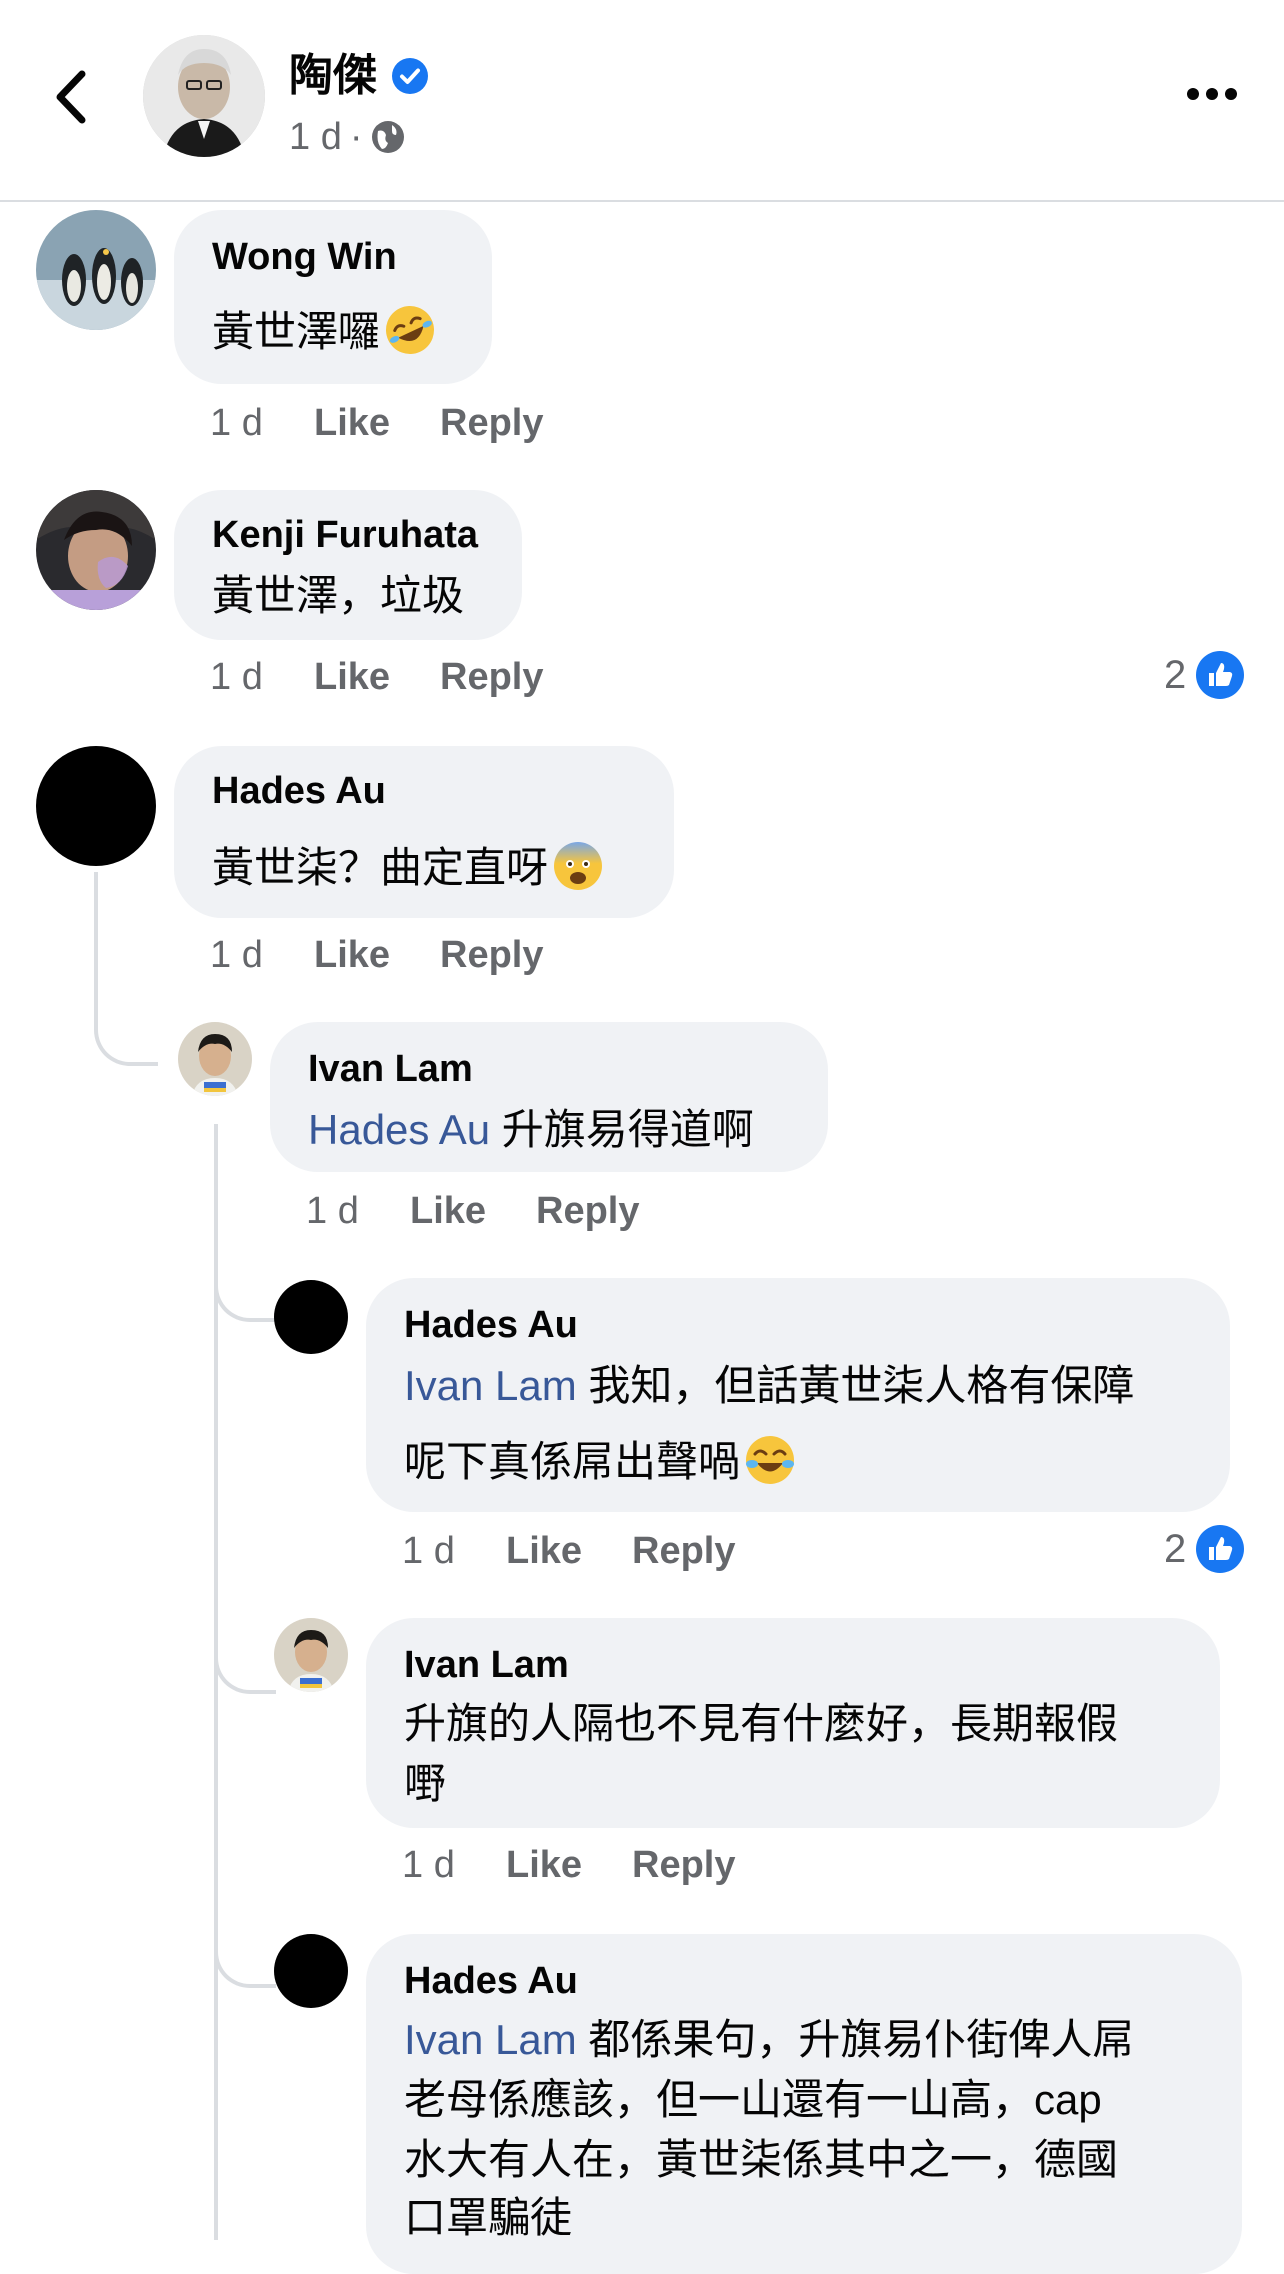 Image resolution: width=1284 pixels, height=2274 pixels. I want to click on reply-text: 老母係應該，但一山還有一山高，cap, so click(753, 2099).